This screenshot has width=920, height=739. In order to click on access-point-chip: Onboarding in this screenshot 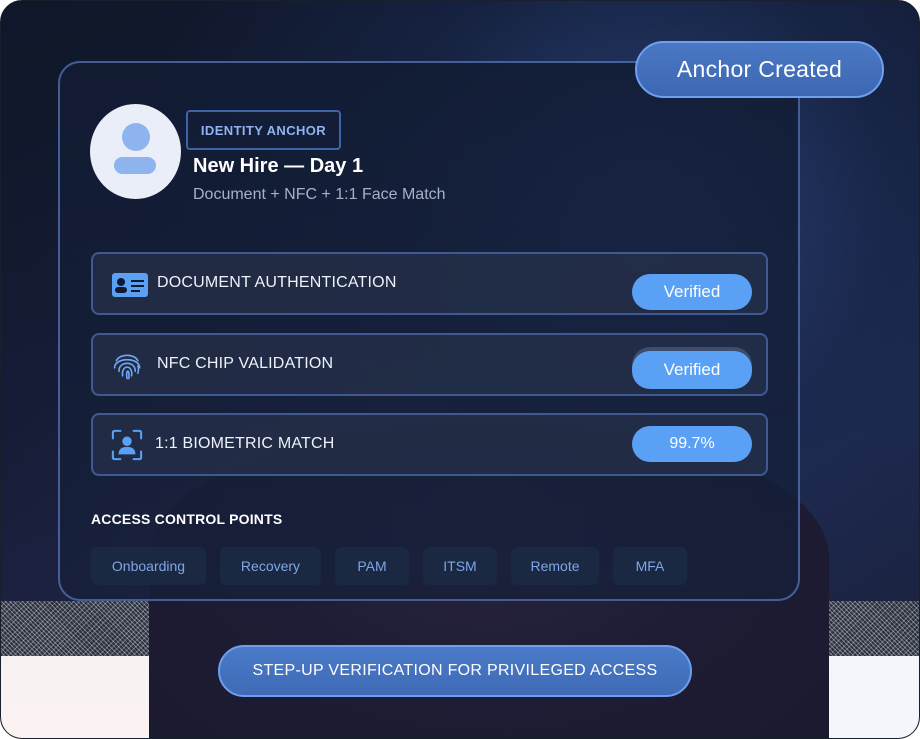, I will do `click(148, 566)`.